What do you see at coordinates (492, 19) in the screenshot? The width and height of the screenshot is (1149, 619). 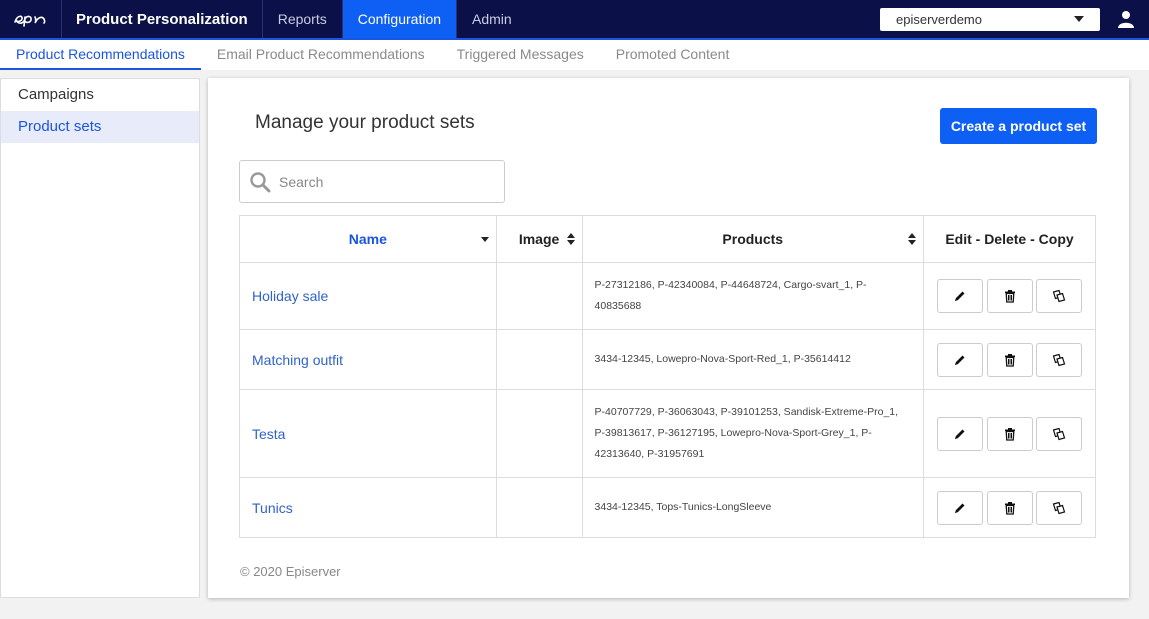 I see `nav-admin: Admin` at bounding box center [492, 19].